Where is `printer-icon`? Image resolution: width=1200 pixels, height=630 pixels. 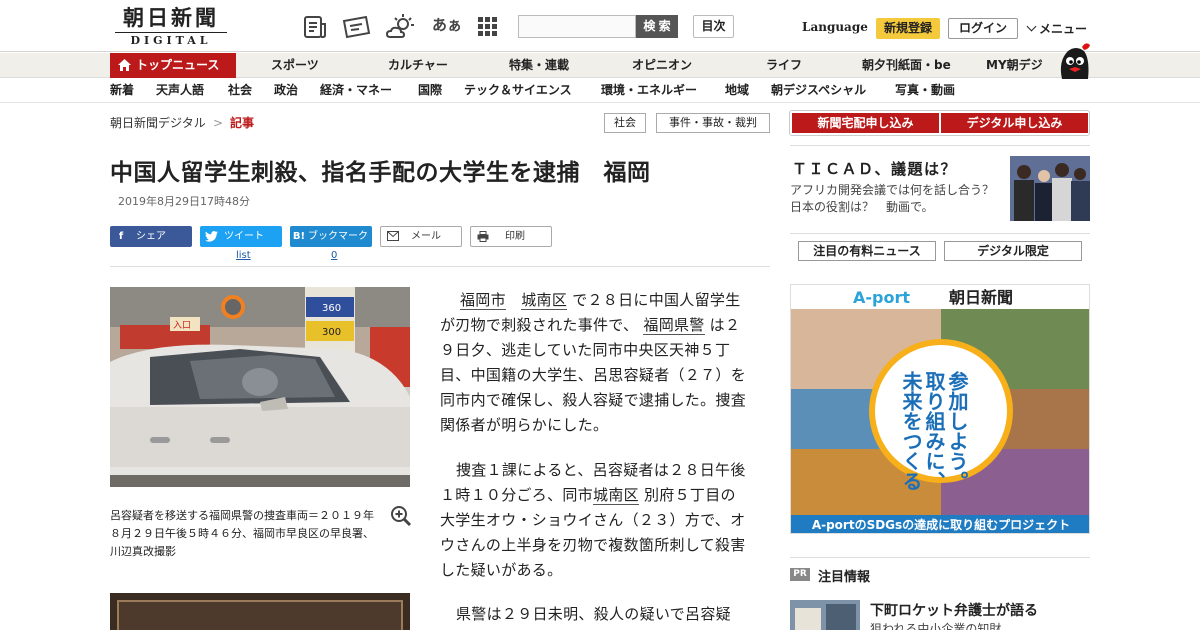
printer-icon is located at coordinates (483, 236).